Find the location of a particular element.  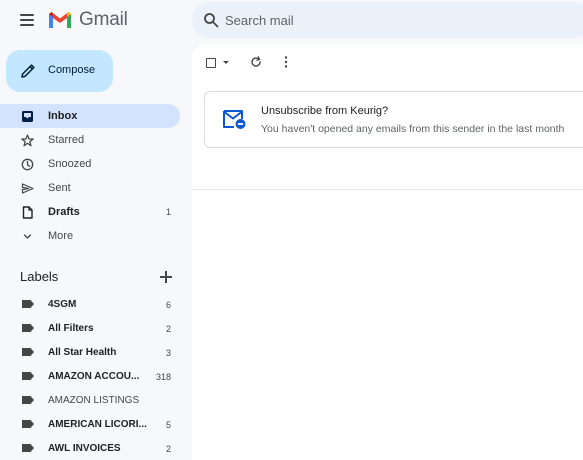

sidebar-item-sent: Sent is located at coordinates (90, 188).